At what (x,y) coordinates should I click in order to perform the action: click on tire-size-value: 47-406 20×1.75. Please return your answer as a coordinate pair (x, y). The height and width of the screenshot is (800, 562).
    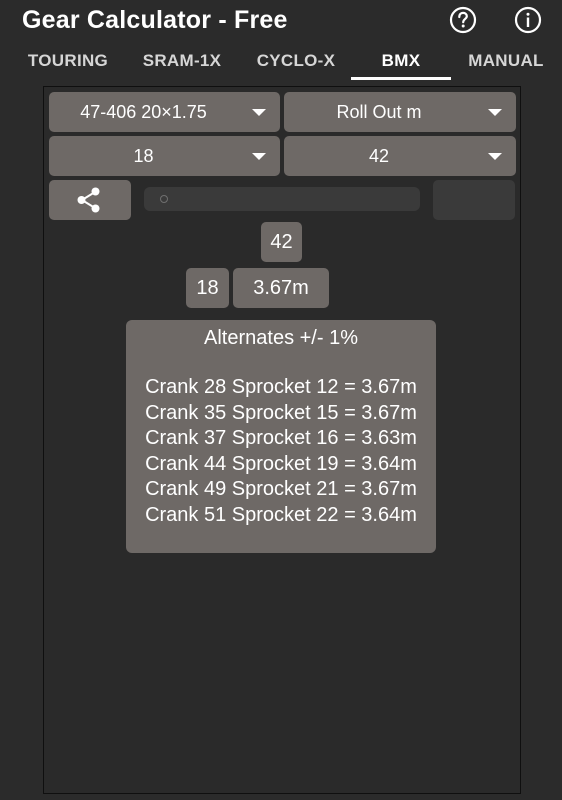
    Looking at the image, I should click on (143, 112).